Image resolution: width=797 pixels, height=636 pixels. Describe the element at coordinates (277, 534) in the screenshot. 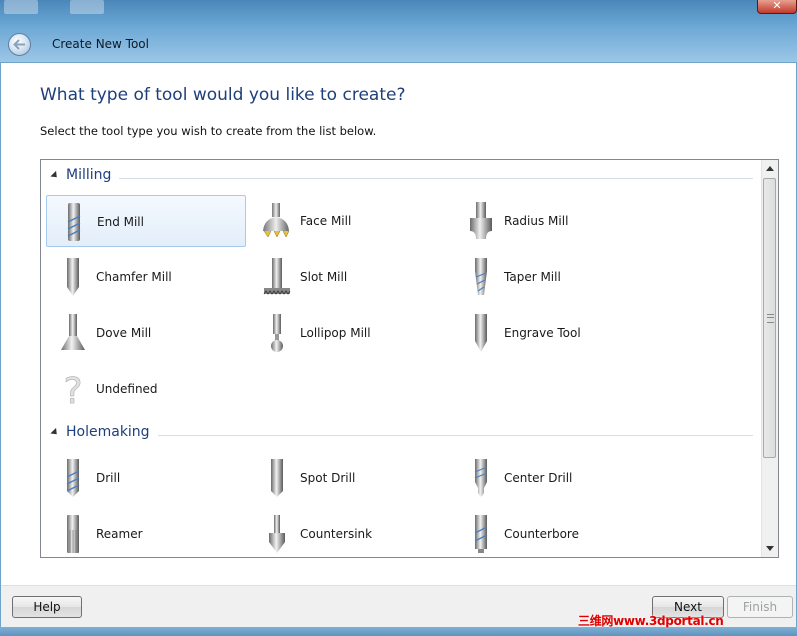

I see `countersink-icon` at that location.